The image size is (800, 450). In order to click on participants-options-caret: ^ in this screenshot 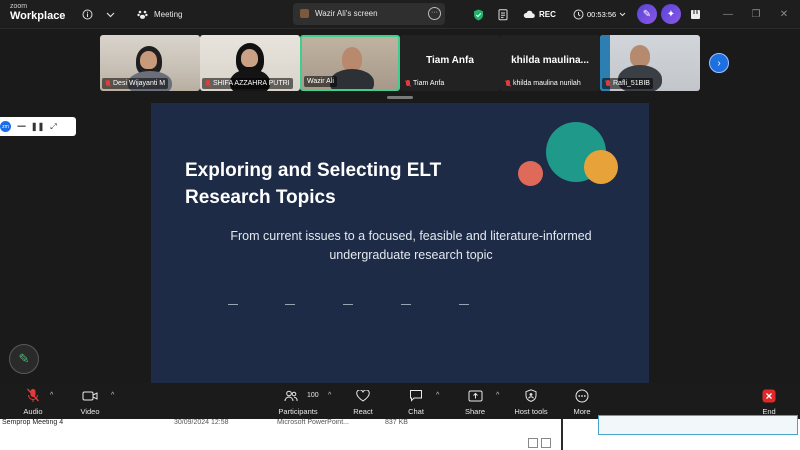, I will do `click(329, 395)`.